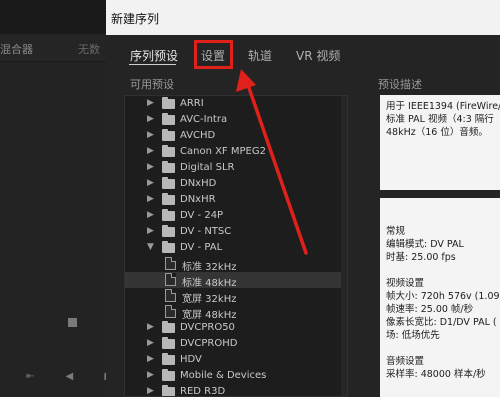  Describe the element at coordinates (272, 162) in the screenshot. I see `annotation-arrow` at that location.